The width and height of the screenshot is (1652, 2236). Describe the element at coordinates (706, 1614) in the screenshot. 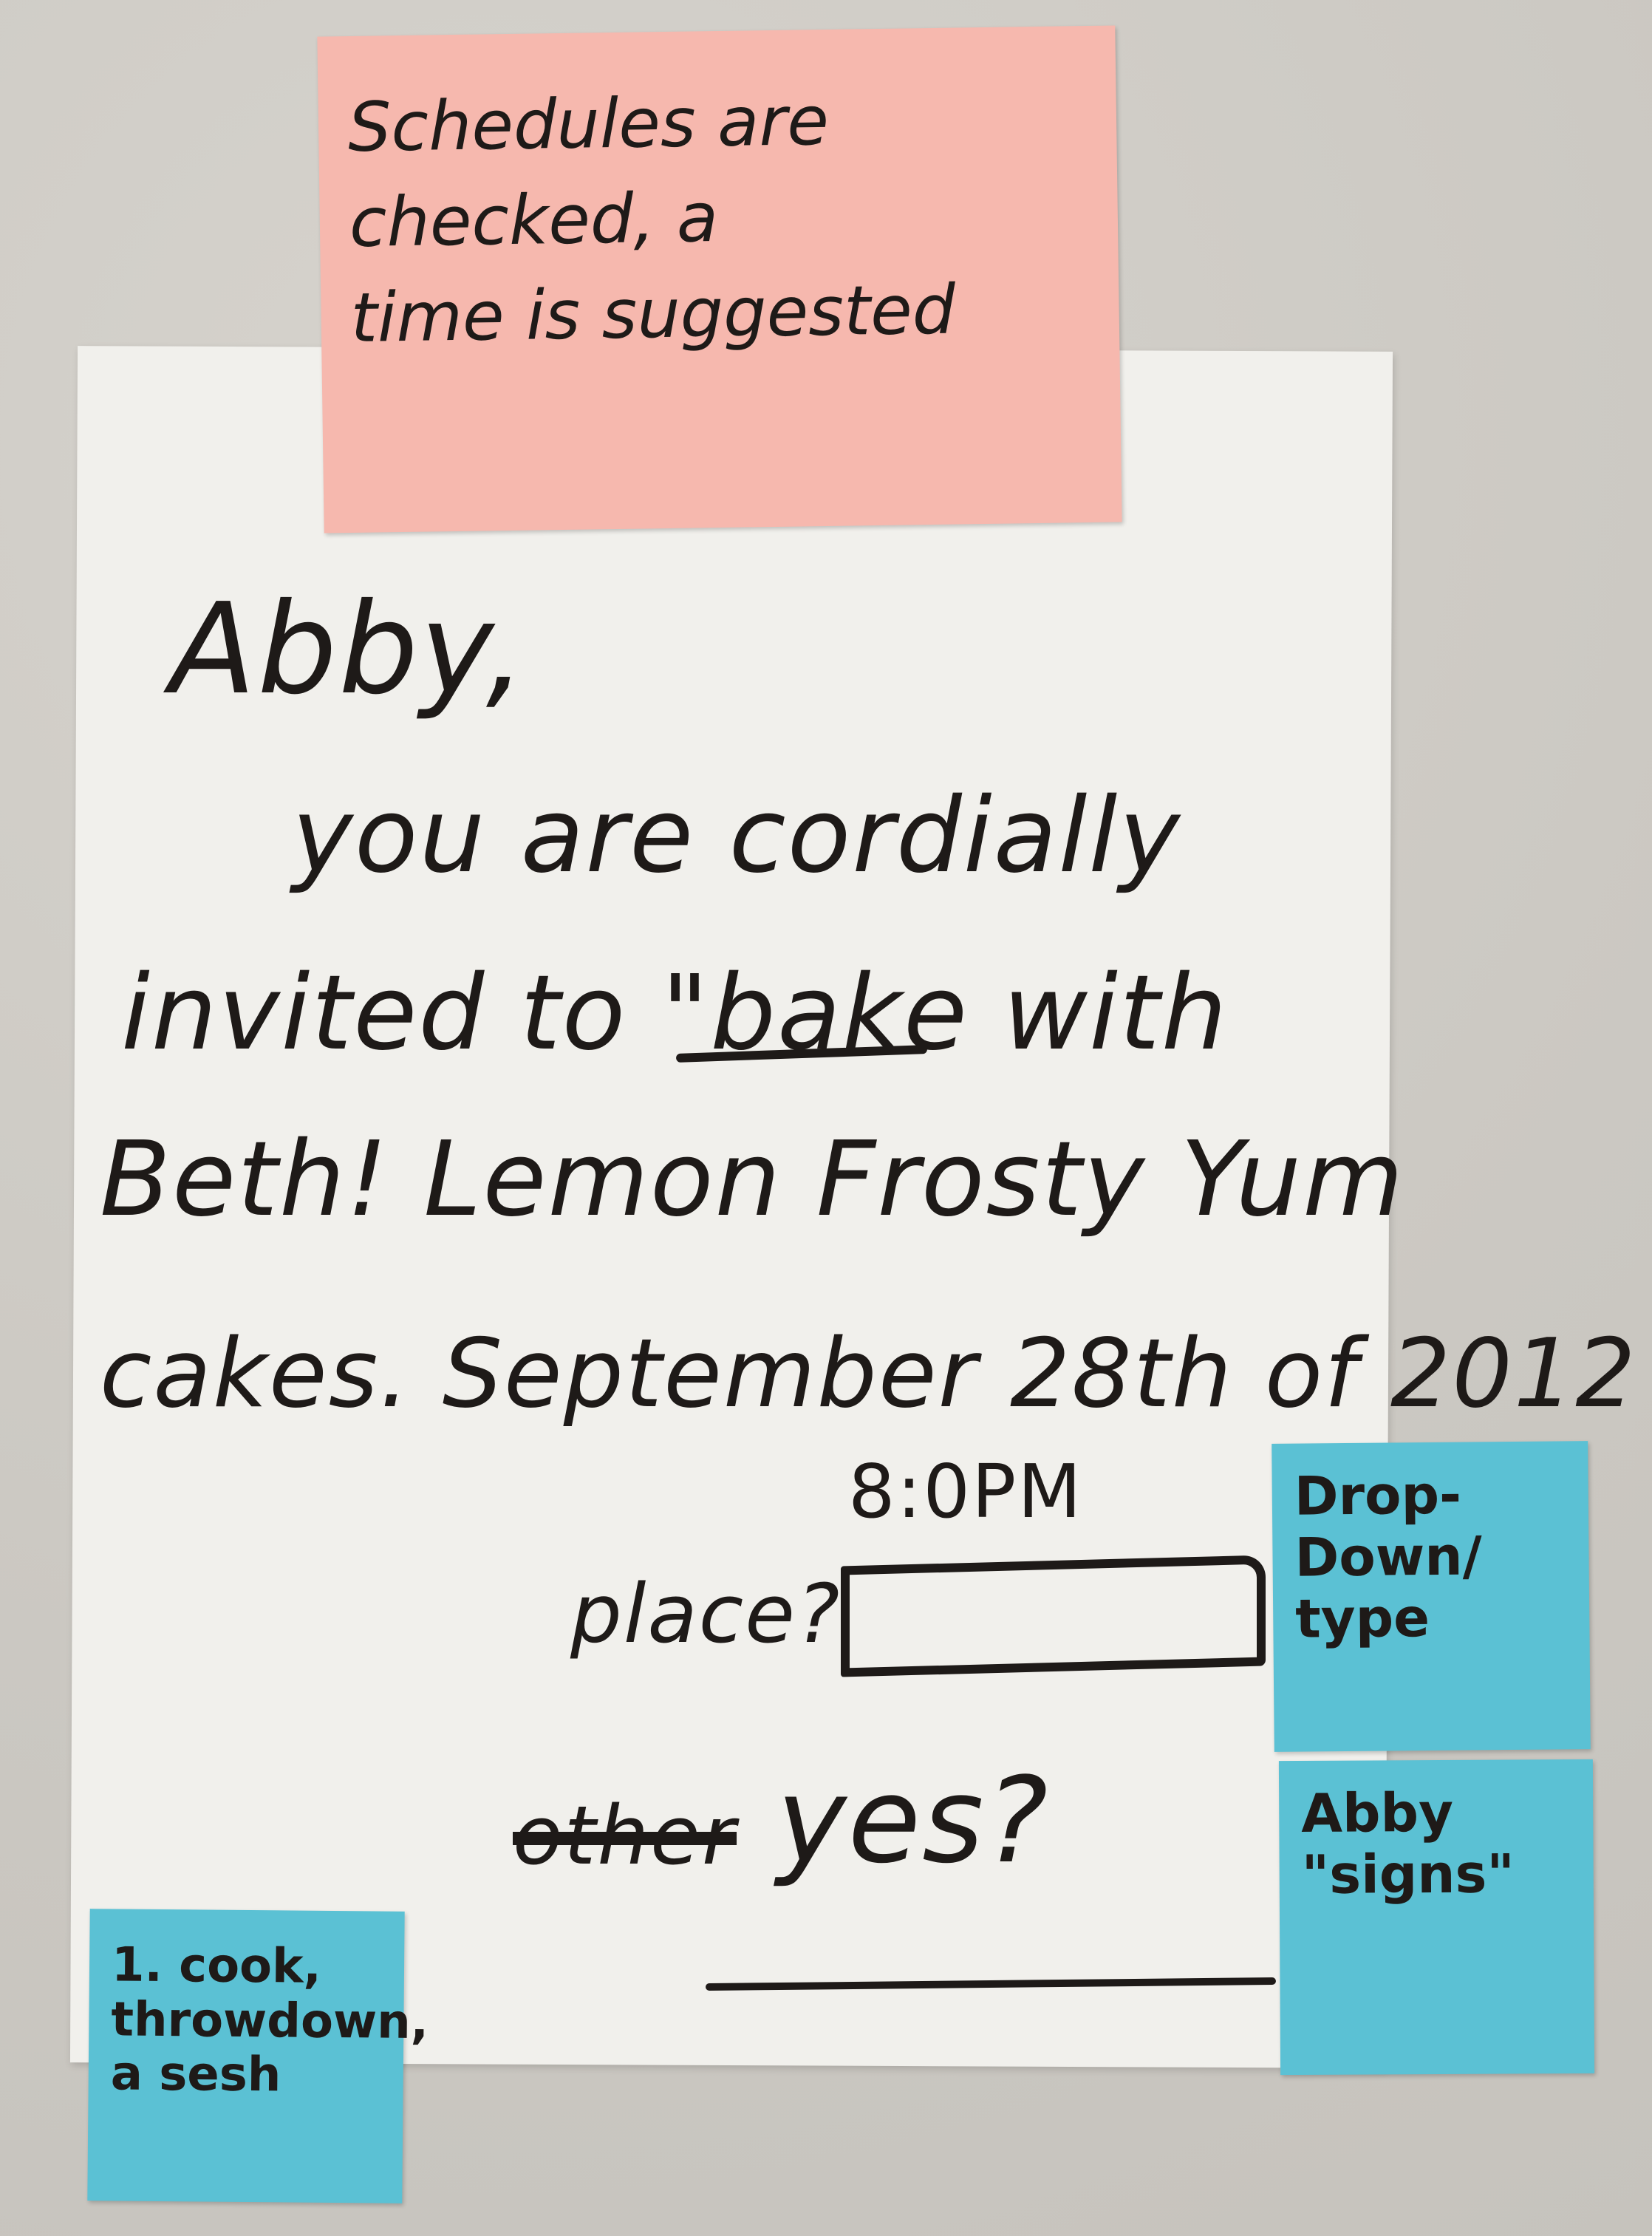

I see `place-label: place?` at that location.